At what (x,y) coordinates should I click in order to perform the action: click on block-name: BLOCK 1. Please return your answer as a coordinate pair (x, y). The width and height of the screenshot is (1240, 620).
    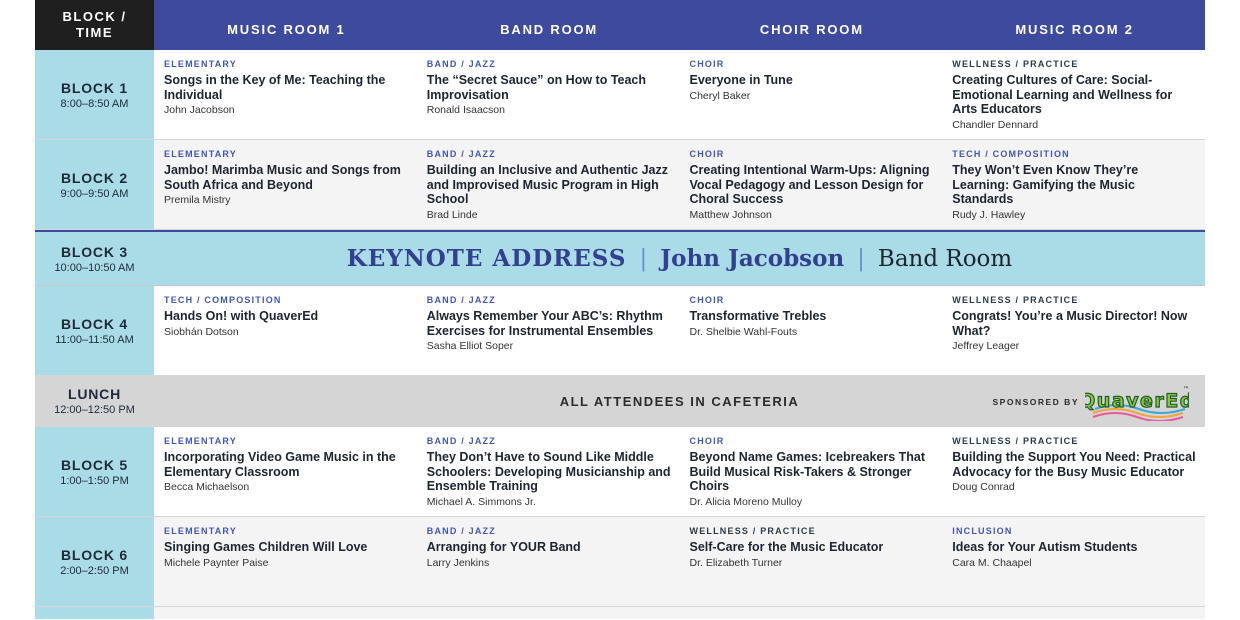
    Looking at the image, I should click on (94, 87).